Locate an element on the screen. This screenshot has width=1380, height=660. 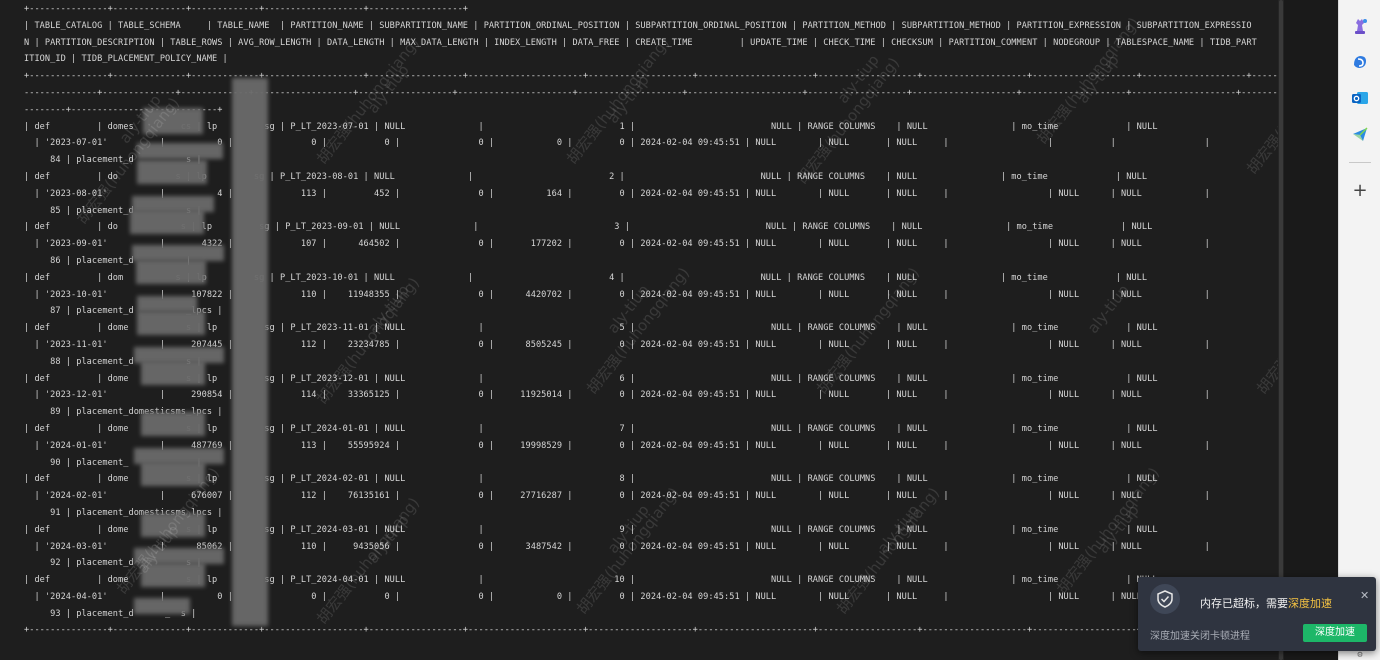
toast-message: 内存已超标，需要深度加速 is located at coordinates (1266, 603).